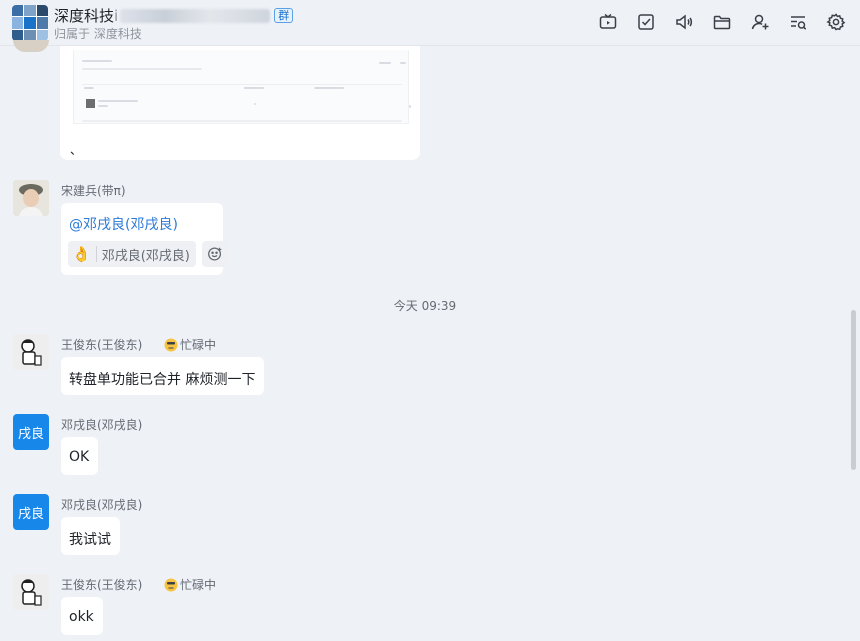  I want to click on reaction-chip: 👌 邓戌良(邓戌良), so click(132, 254).